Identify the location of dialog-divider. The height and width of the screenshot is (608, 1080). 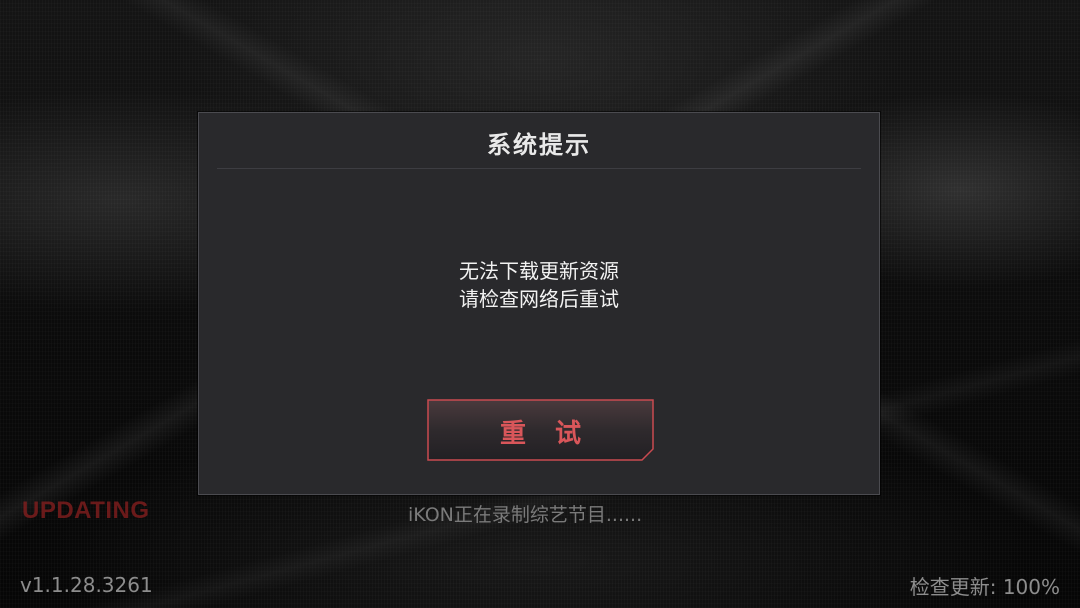
(539, 168).